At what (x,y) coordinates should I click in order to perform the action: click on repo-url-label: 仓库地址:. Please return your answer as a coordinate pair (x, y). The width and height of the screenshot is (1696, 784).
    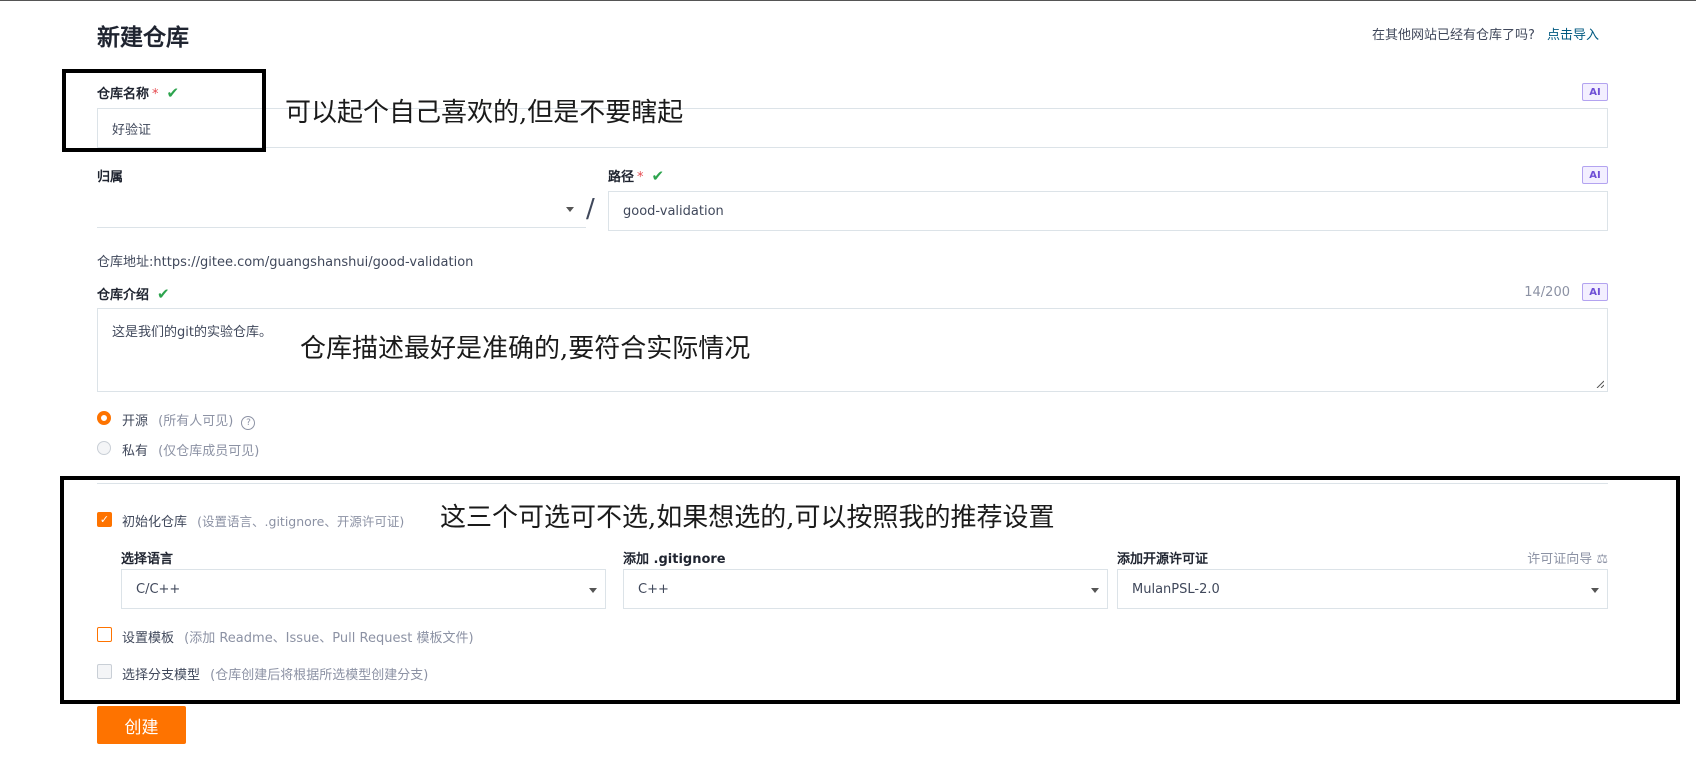
    Looking at the image, I should click on (125, 262).